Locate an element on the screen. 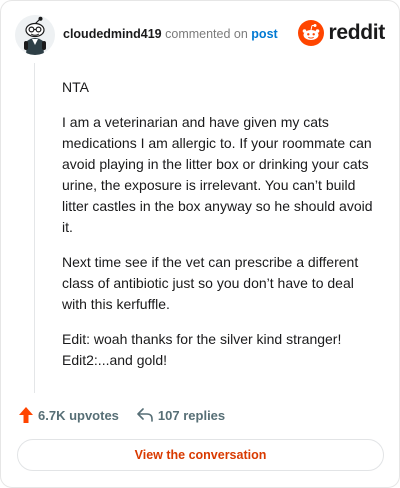  replies-button: 107 replies is located at coordinates (181, 415).